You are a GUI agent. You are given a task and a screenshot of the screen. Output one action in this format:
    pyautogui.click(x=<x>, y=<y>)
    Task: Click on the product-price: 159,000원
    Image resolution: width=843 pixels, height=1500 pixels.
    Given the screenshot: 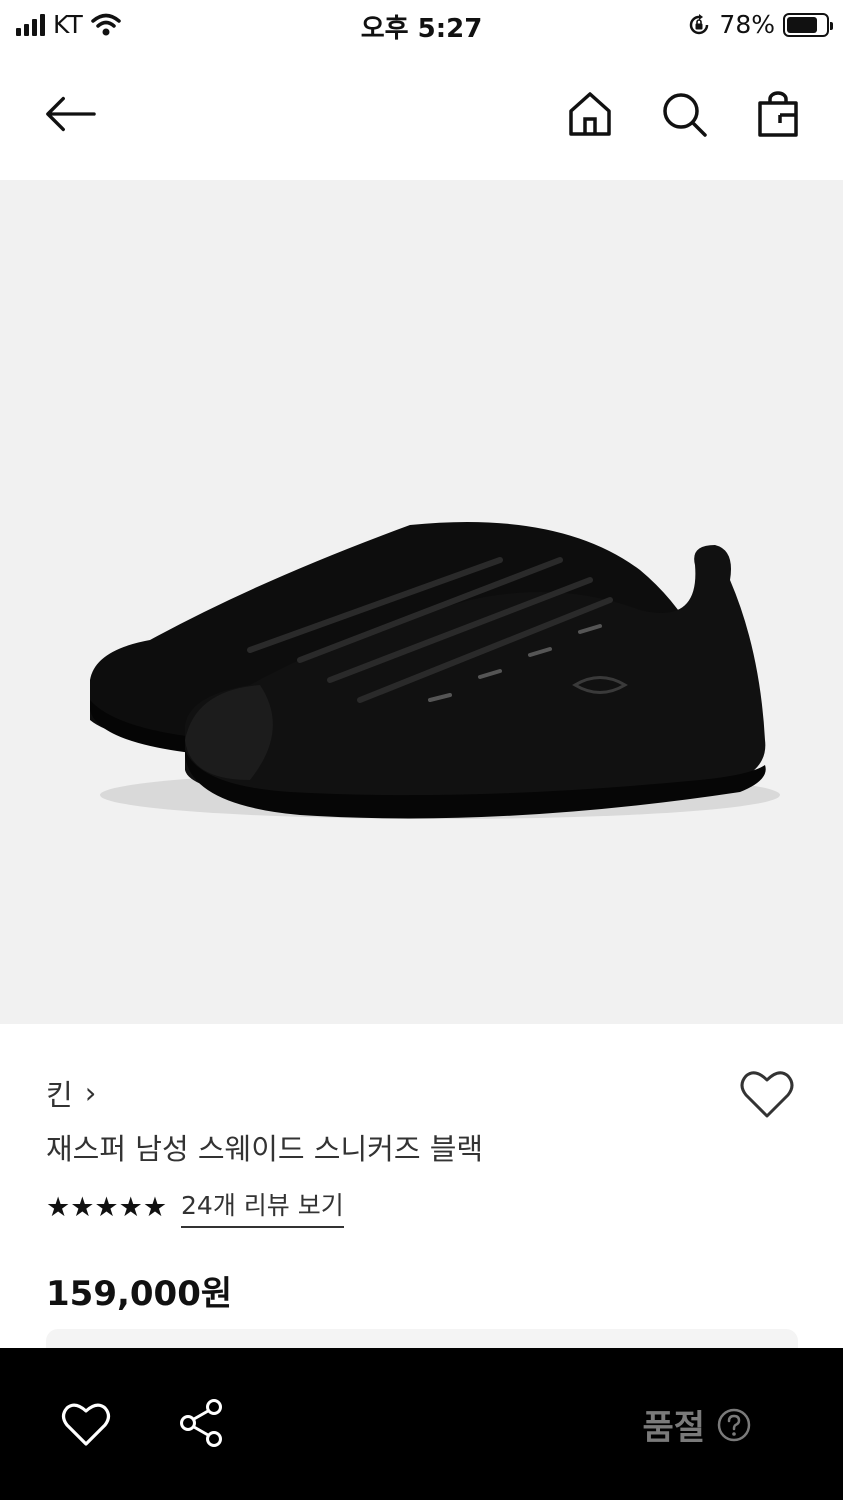 What is the action you would take?
    pyautogui.click(x=139, y=1294)
    